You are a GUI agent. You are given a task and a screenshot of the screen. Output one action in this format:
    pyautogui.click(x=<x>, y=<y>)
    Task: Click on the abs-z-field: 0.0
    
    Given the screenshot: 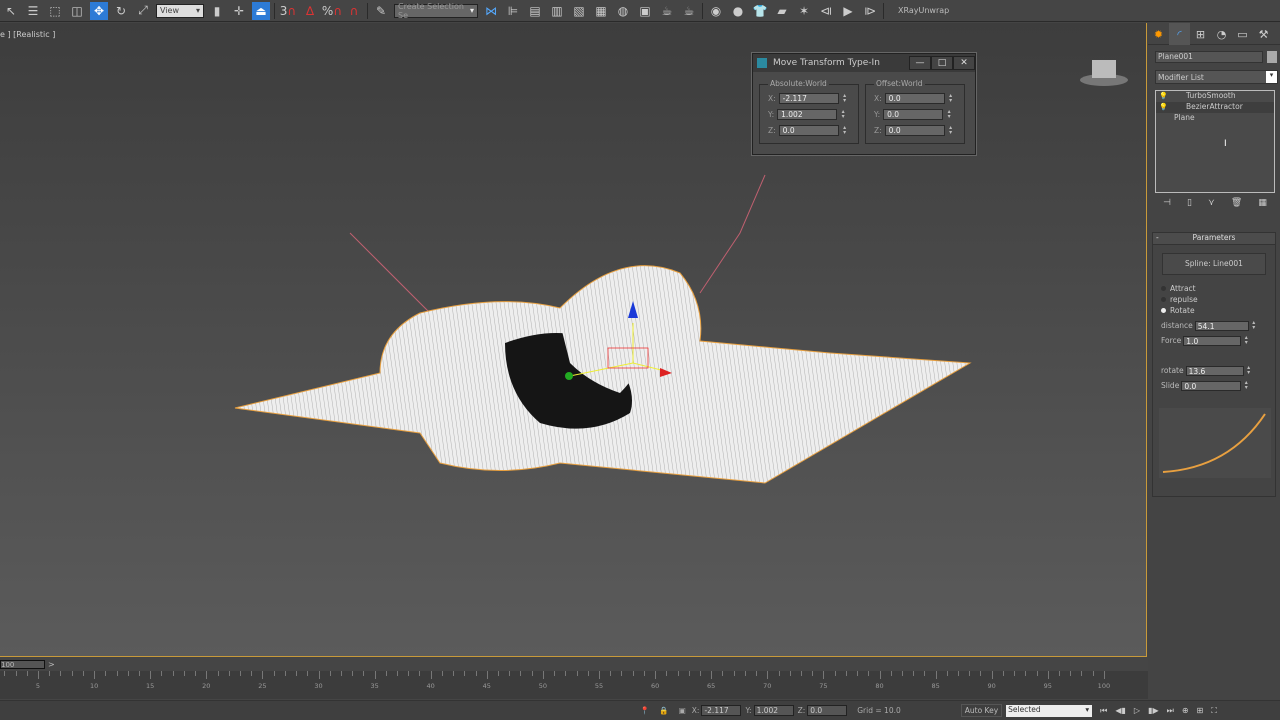 What is the action you would take?
    pyautogui.click(x=808, y=130)
    